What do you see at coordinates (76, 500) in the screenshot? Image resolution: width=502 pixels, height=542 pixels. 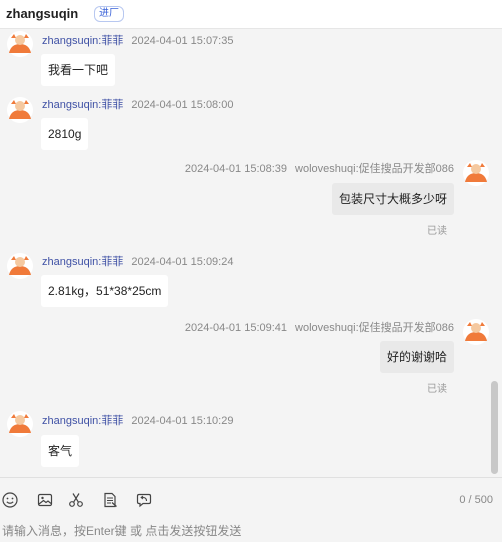 I see `scissors-icon` at bounding box center [76, 500].